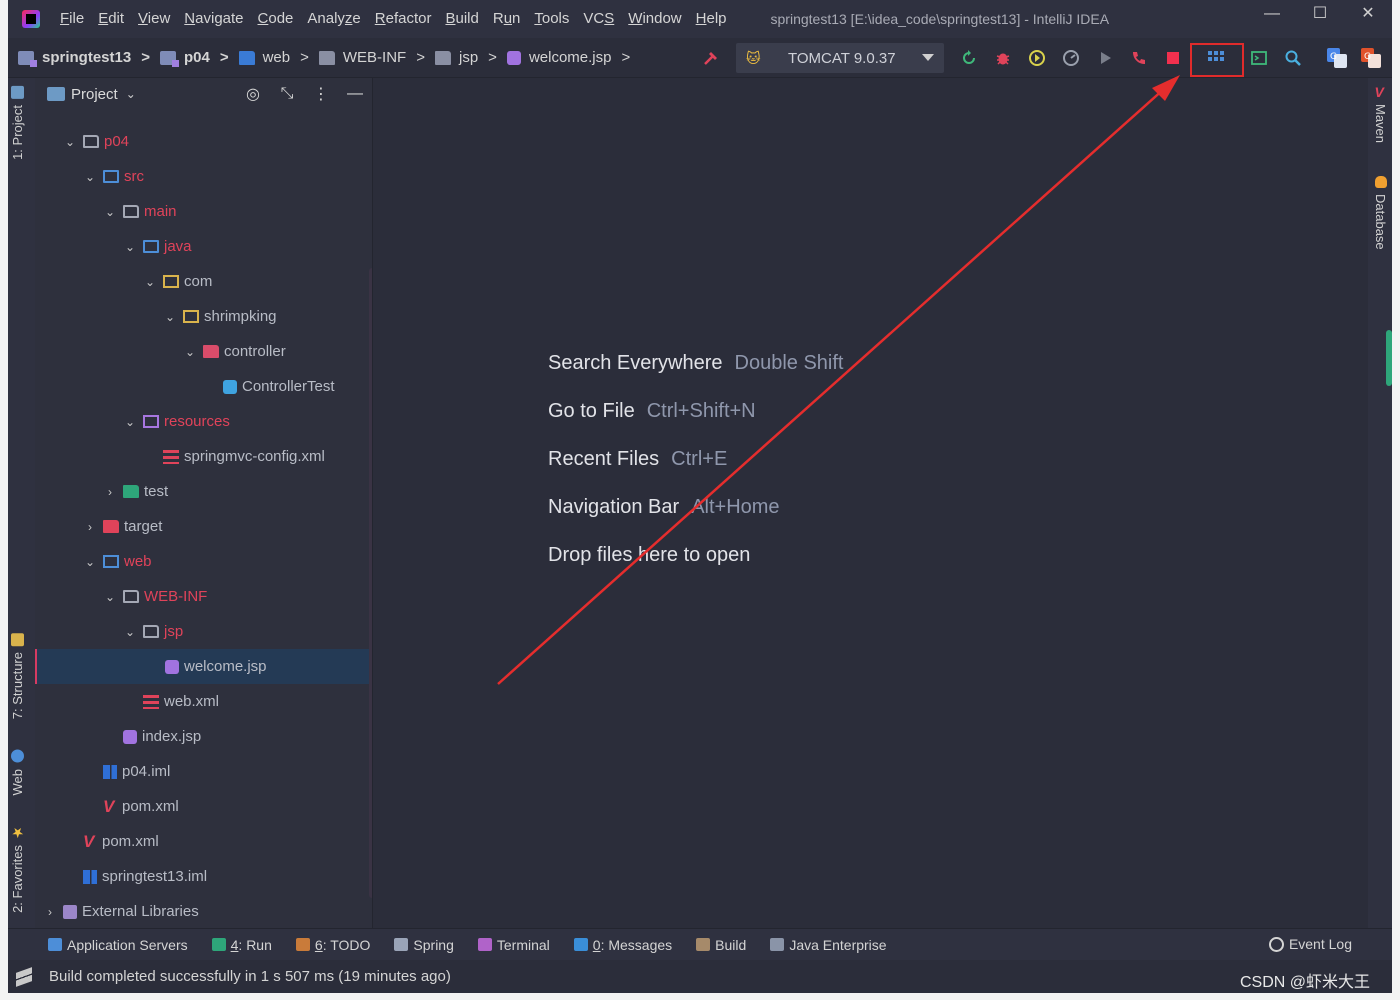 The height and width of the screenshot is (1000, 1400). What do you see at coordinates (154, 19) in the screenshot?
I see `menu-view: View` at bounding box center [154, 19].